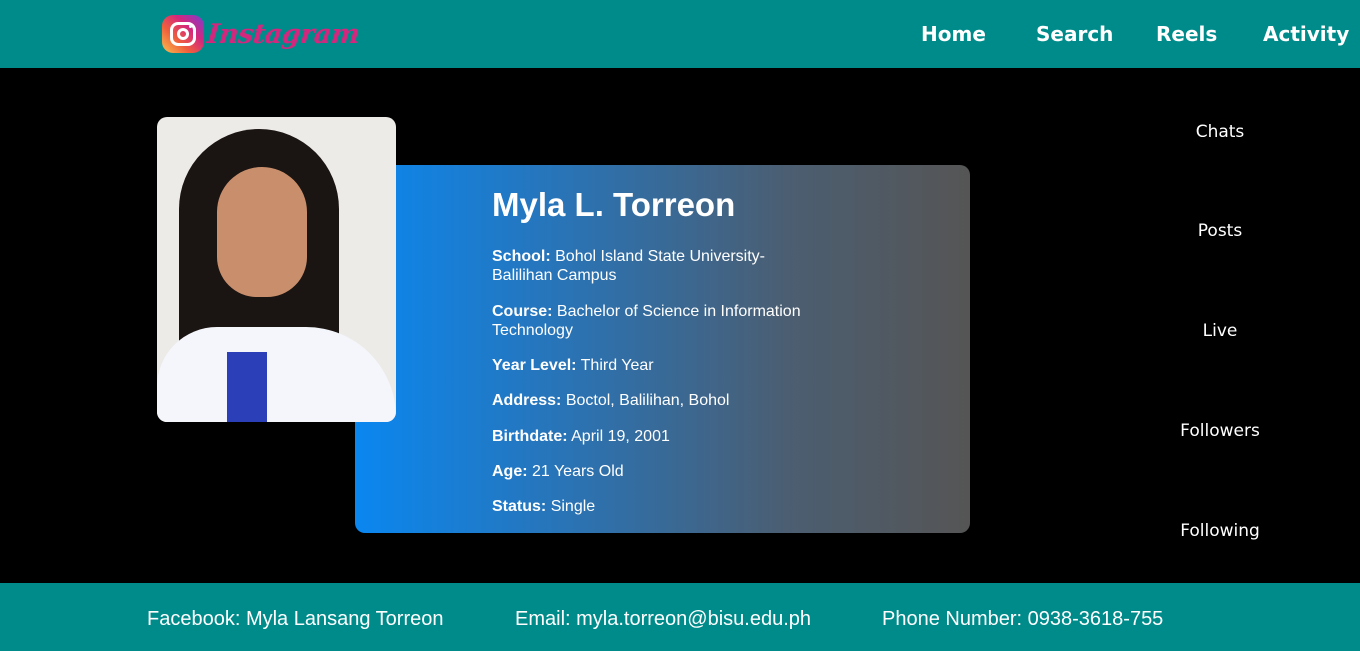  What do you see at coordinates (534, 365) in the screenshot?
I see `info-label: Year Level:` at bounding box center [534, 365].